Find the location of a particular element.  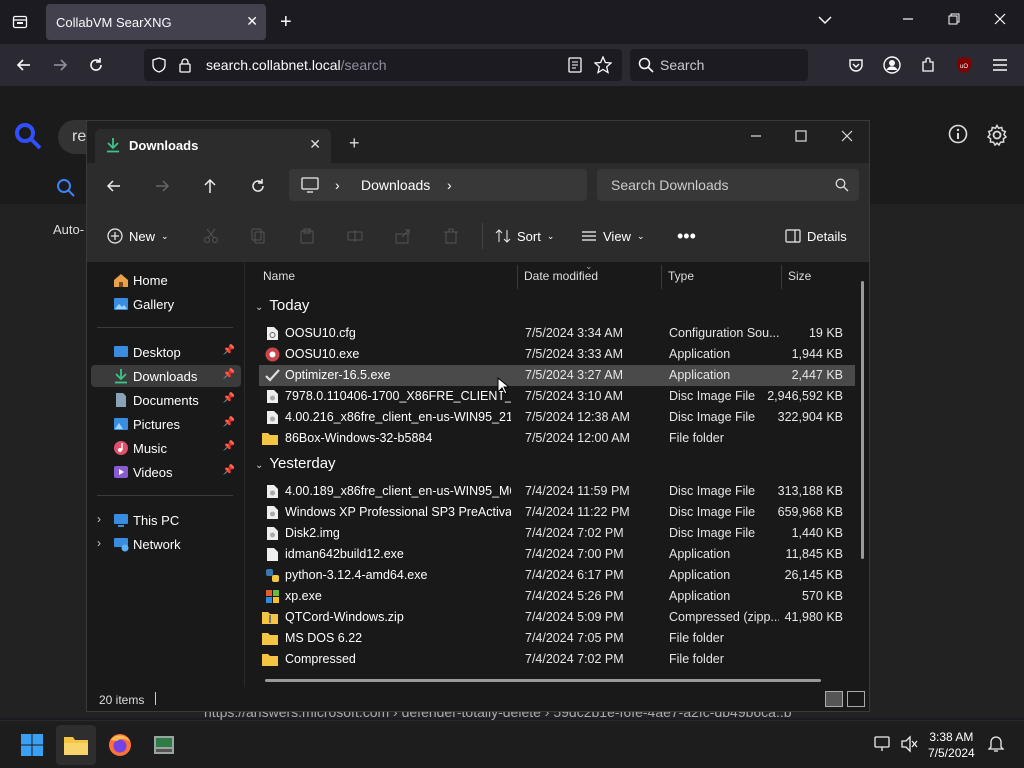

explorer-path-box: › Downloads › is located at coordinates (438, 185).